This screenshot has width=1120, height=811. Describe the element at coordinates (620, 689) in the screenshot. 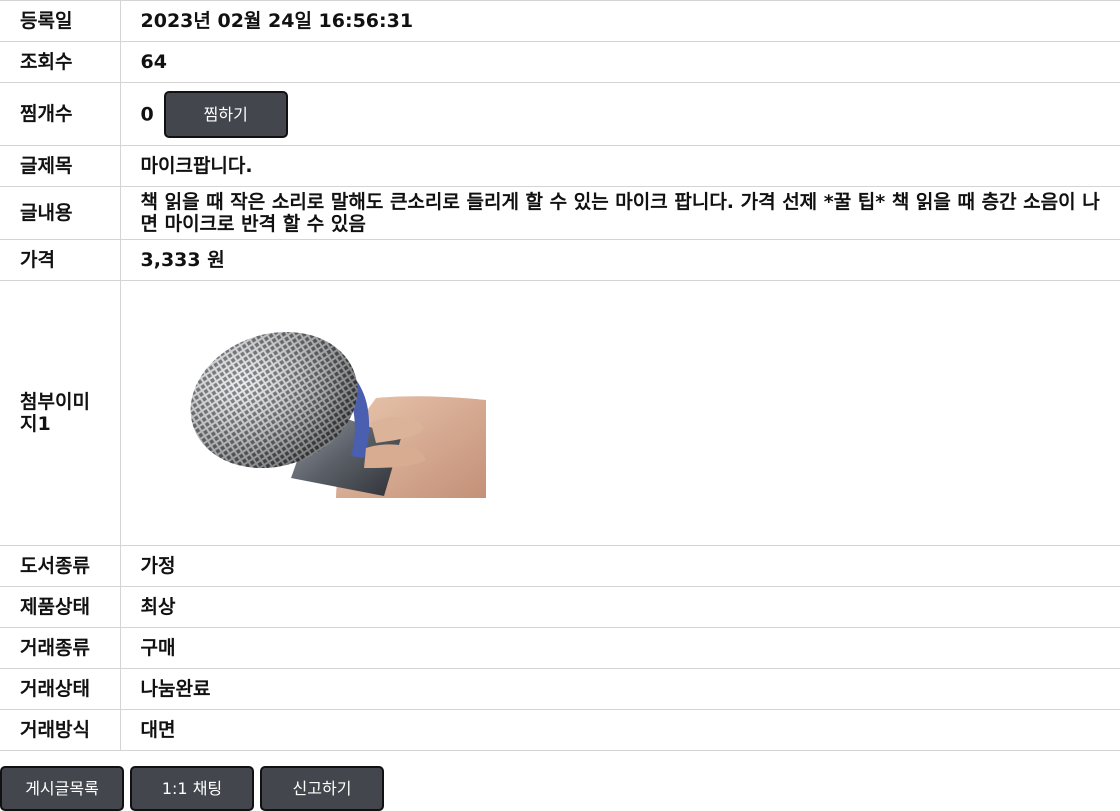

I see `value-trade-status: 나눔완료` at that location.